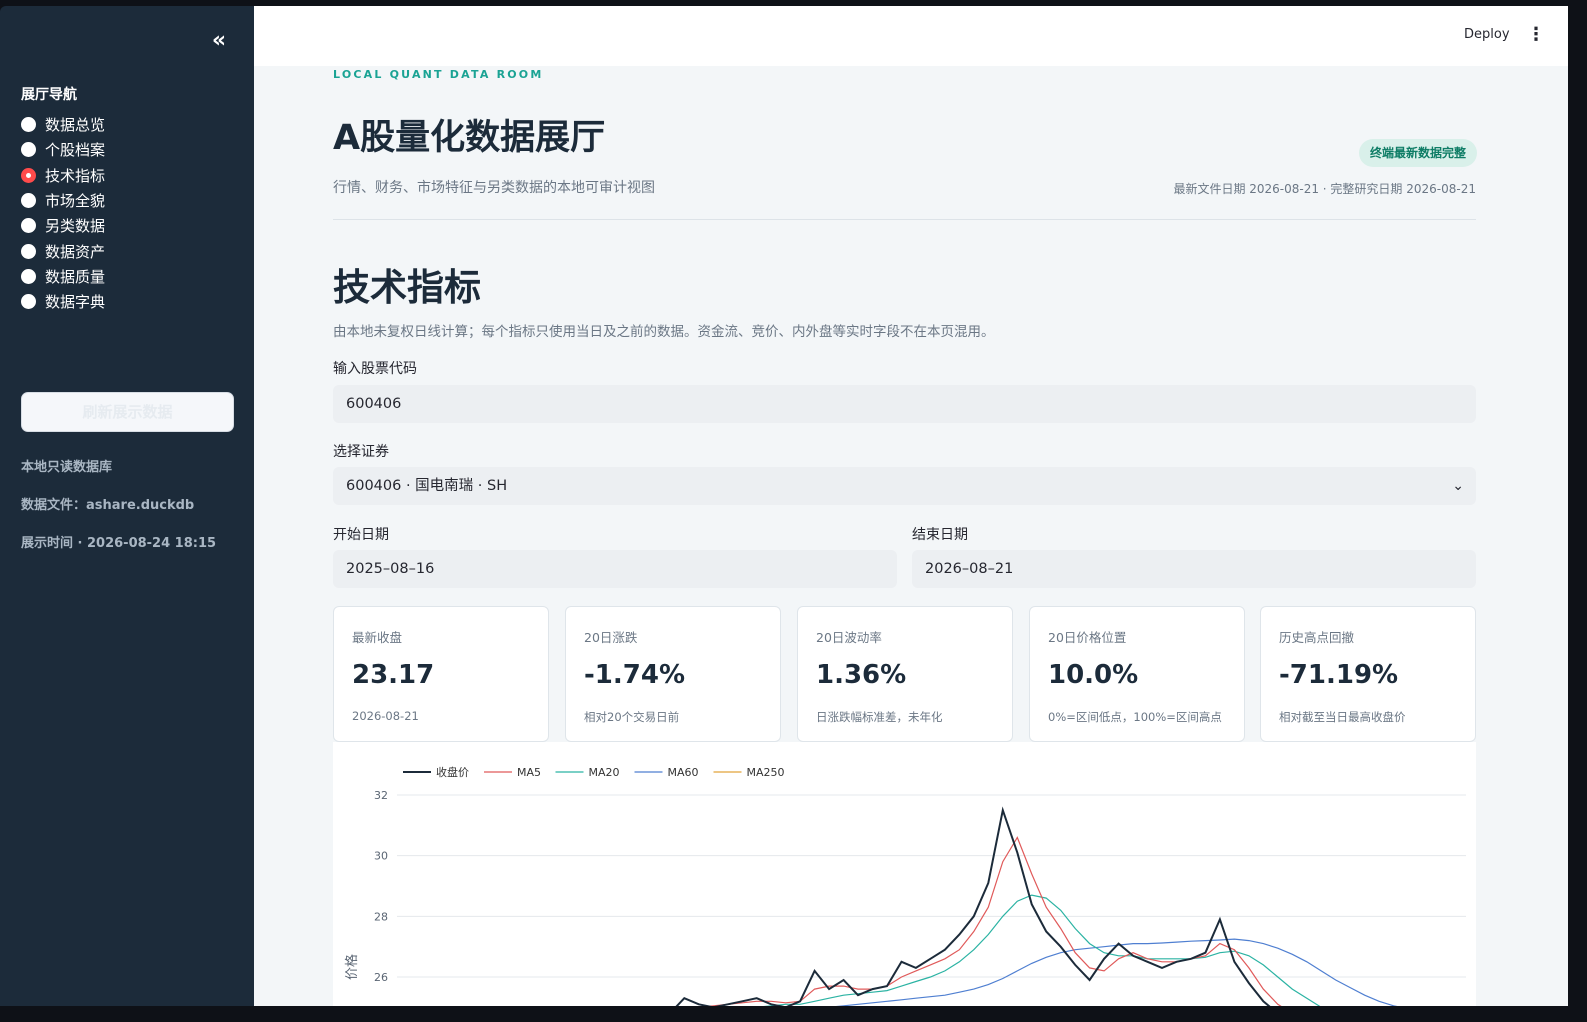 The image size is (1587, 1022). I want to click on header-divider, so click(904, 219).